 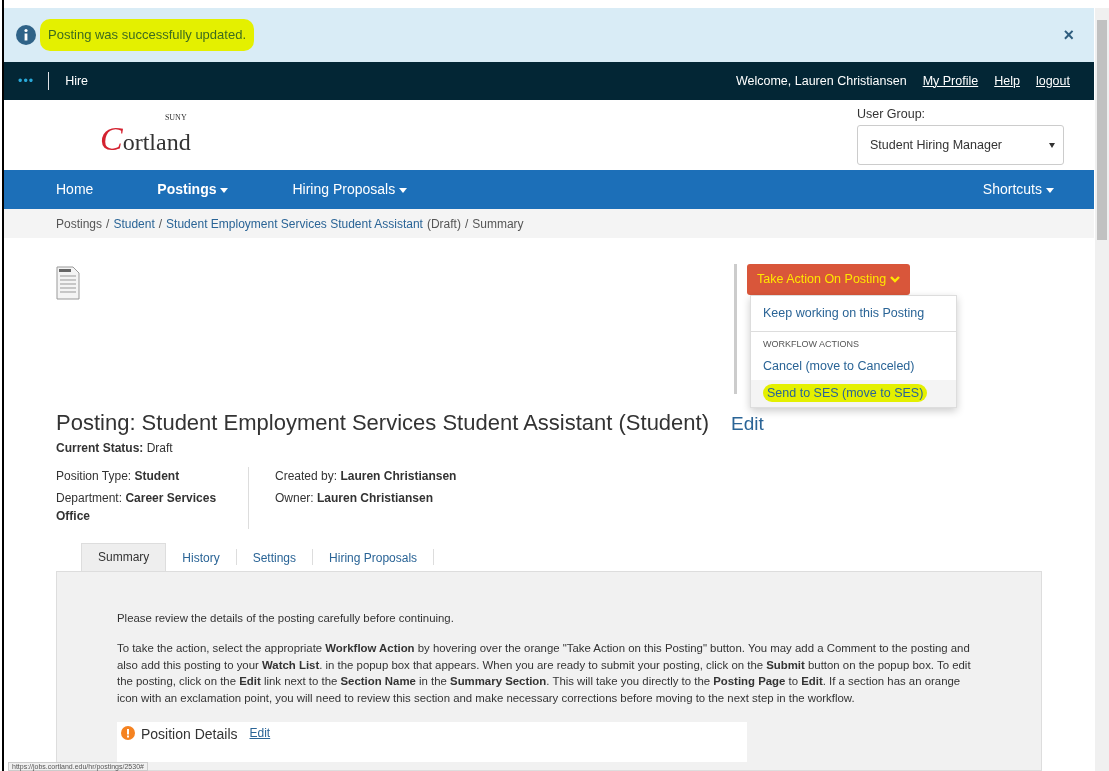 What do you see at coordinates (821, 81) in the screenshot?
I see `welcome-text: Welcome, Lauren Christiansen` at bounding box center [821, 81].